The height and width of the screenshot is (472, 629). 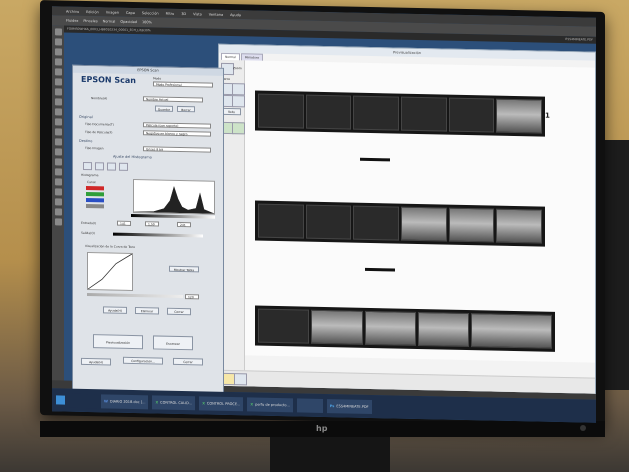 What do you see at coordinates (173, 343) in the screenshot?
I see `scan-button: Escanear` at bounding box center [173, 343].